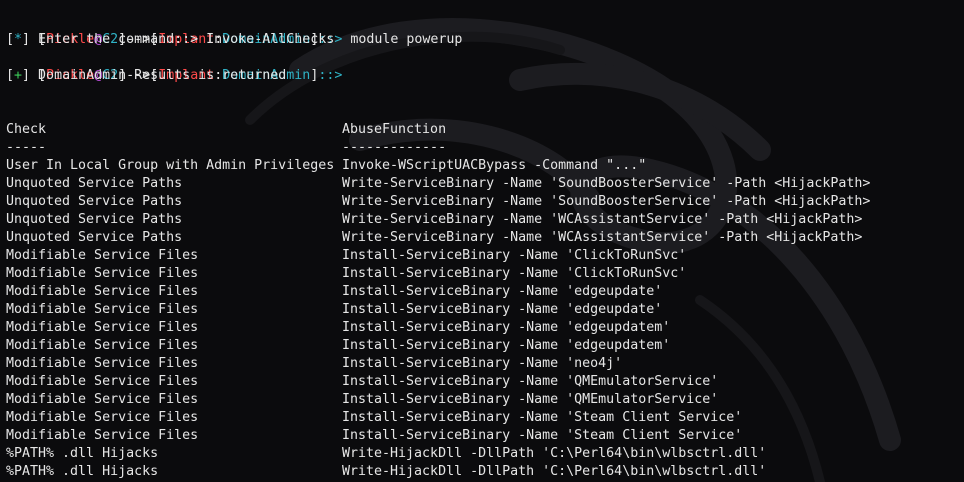 This screenshot has height=482, width=964. I want to click on cell-abusefunction: Install-ServiceBinary -Name 'neo4j', so click(482, 363).